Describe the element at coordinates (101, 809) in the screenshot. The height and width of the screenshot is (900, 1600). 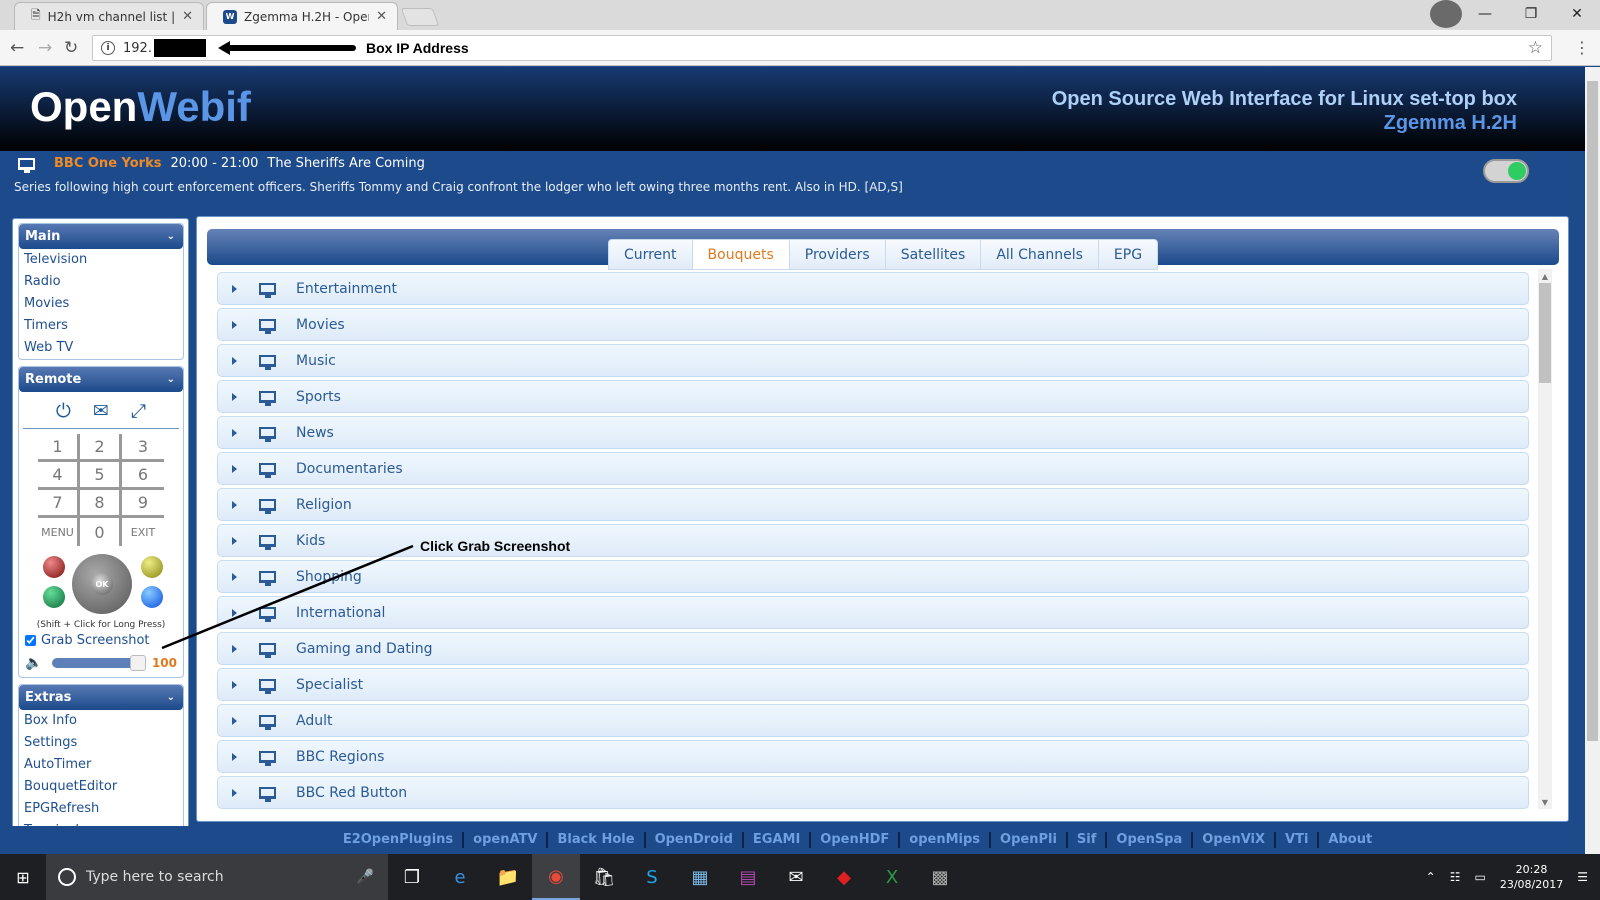
I see `sidebar-item-epgrefresh: EPGRefresh` at that location.